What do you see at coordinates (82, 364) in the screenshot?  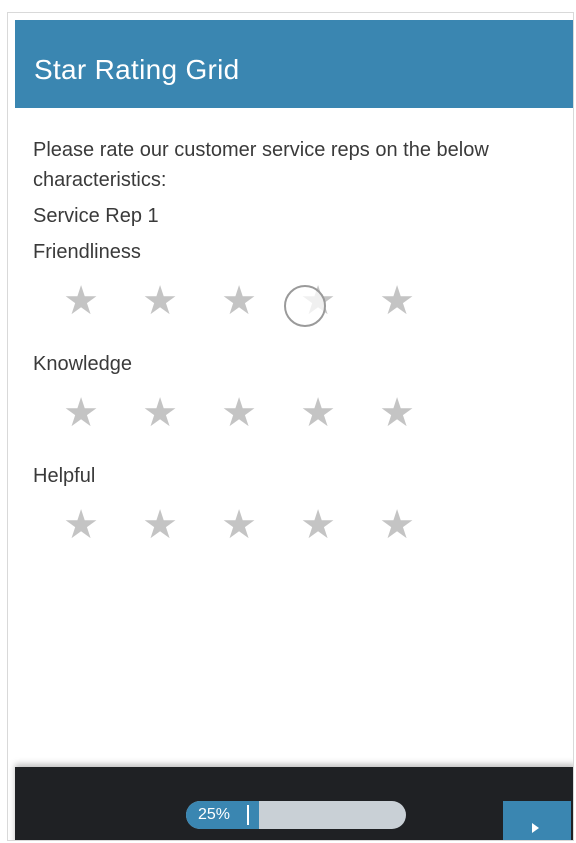 I see `row-label-knowledge: Knowledge` at bounding box center [82, 364].